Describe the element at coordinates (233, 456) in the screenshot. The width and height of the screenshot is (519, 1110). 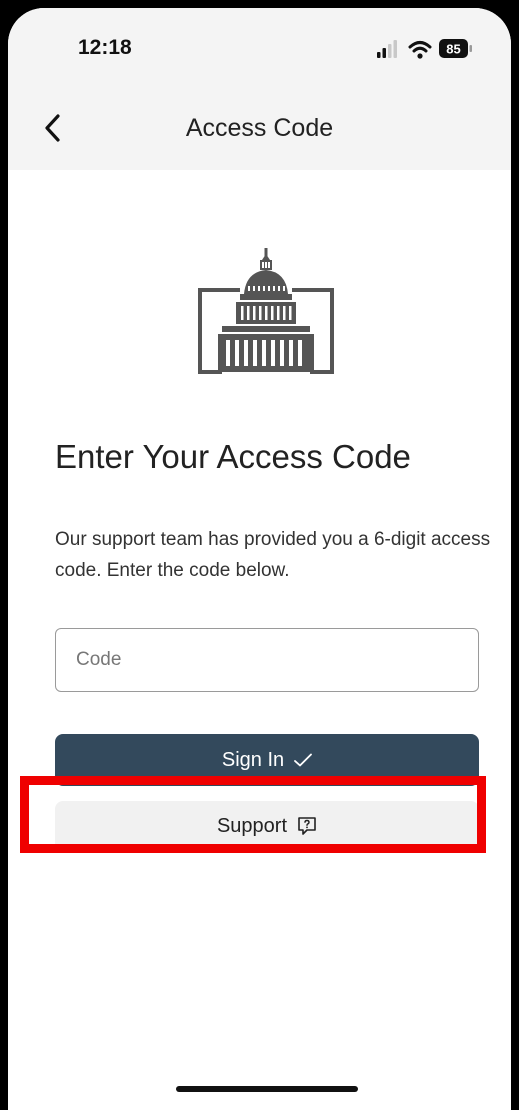
I see `page-title: Enter Your Access Code` at that location.